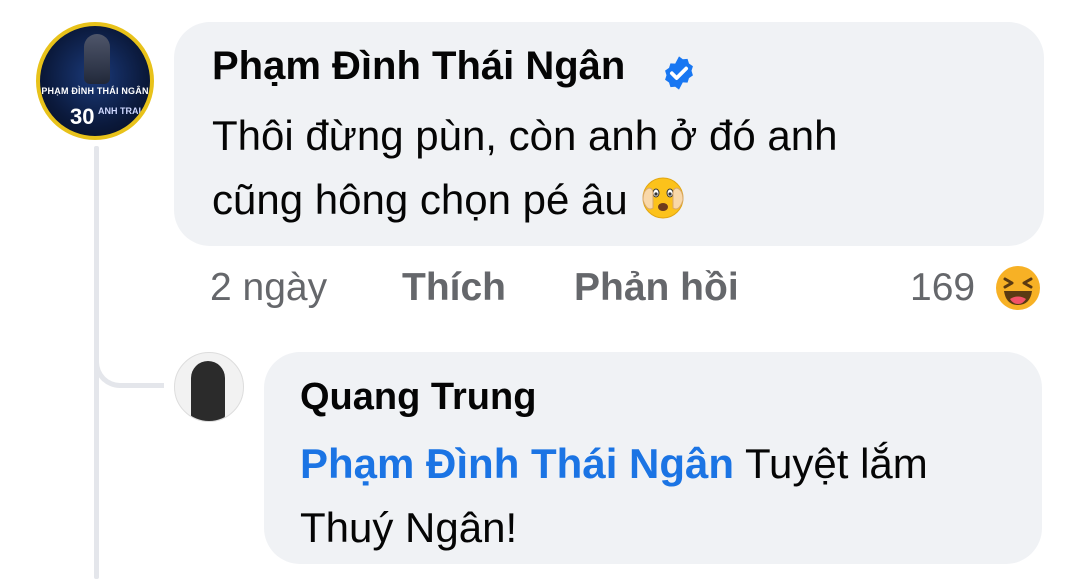 Image resolution: width=1075 pixels, height=579 pixels. Describe the element at coordinates (418, 397) in the screenshot. I see `reply-author: Quang Trung` at that location.